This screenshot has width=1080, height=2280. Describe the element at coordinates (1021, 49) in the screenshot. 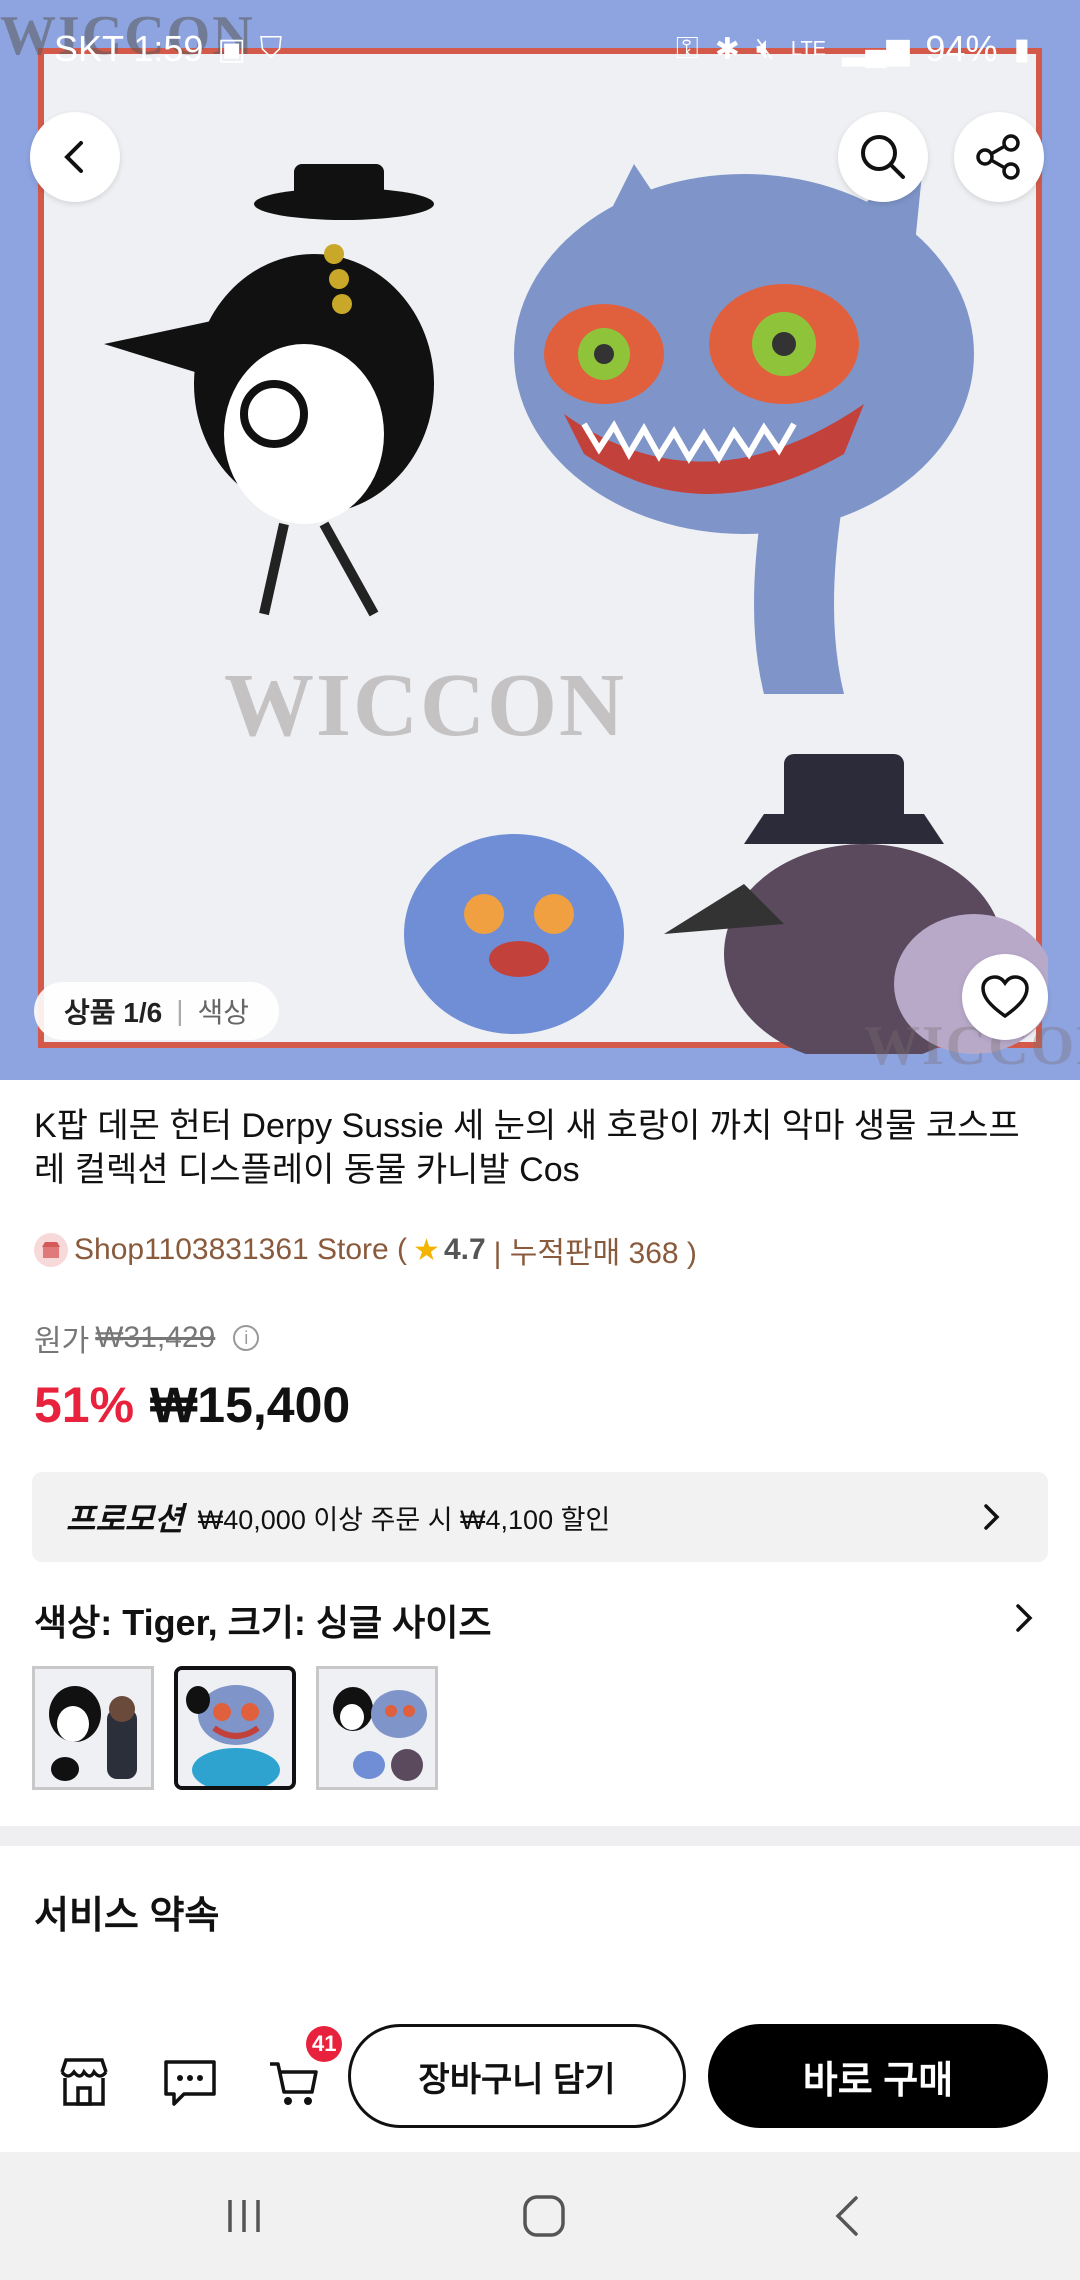

I see `battery-icon: ▮` at that location.